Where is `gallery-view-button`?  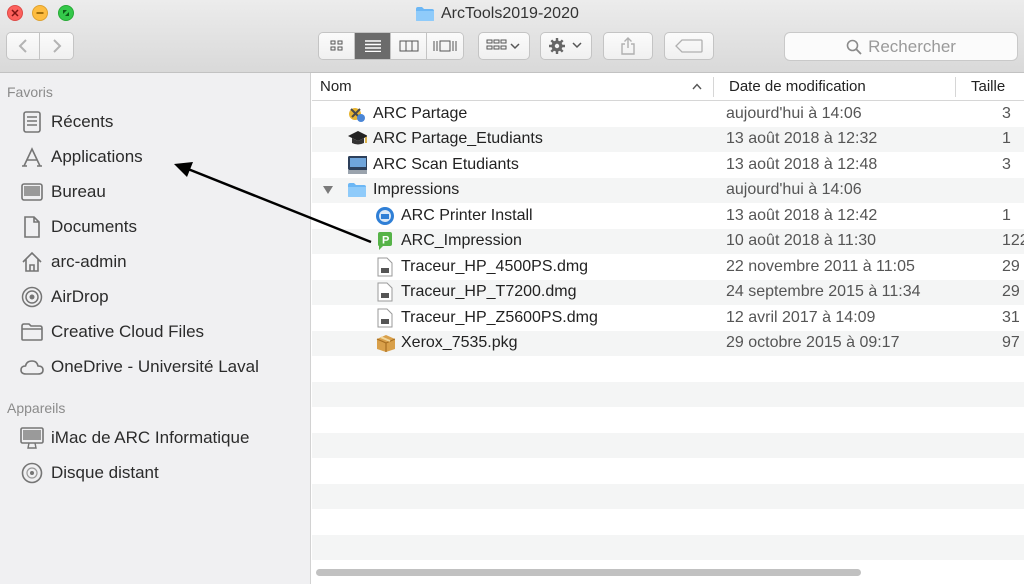 gallery-view-button is located at coordinates (445, 46).